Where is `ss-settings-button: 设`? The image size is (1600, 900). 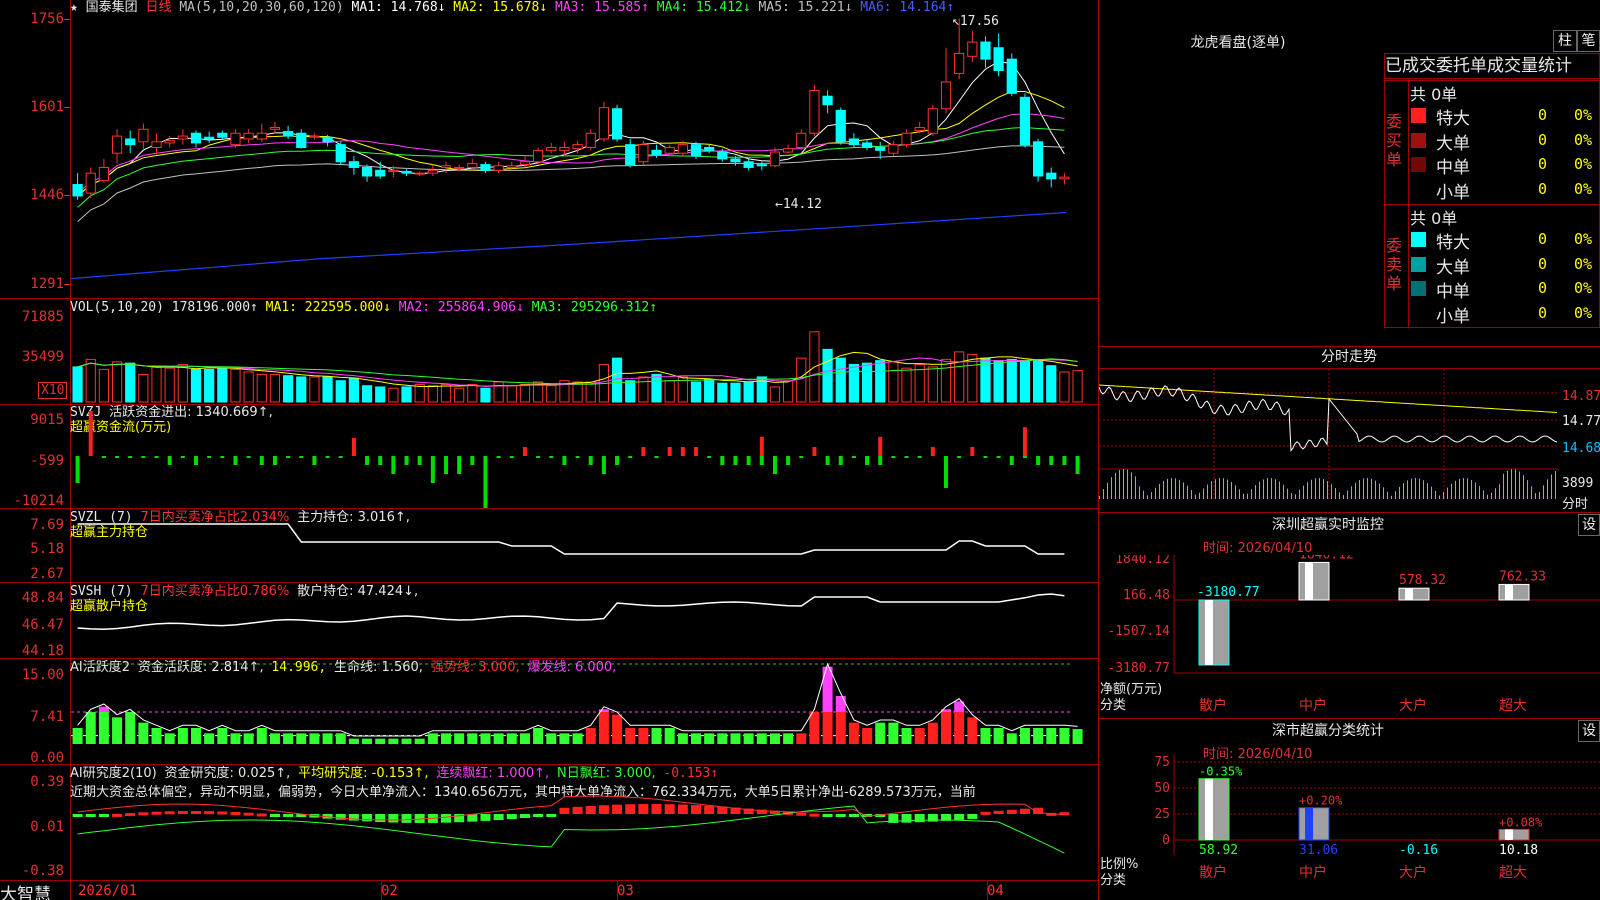
ss-settings-button: 设 is located at coordinates (1589, 731).